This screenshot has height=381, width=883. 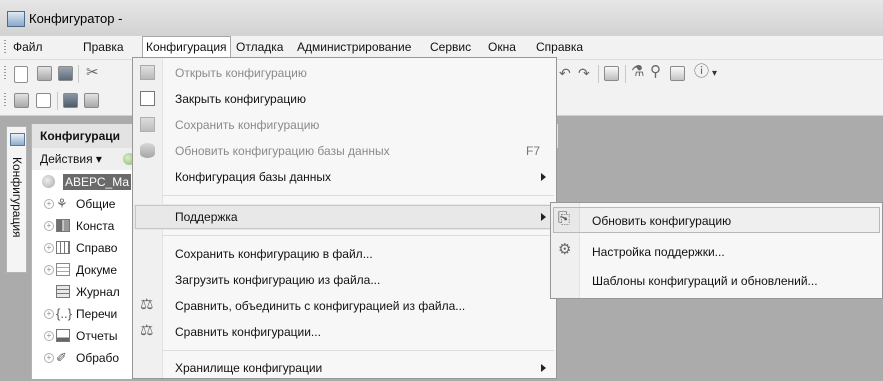 I want to click on submenu-item-update-config: ⎘ Обновить конфигурацию, so click(x=716, y=220).